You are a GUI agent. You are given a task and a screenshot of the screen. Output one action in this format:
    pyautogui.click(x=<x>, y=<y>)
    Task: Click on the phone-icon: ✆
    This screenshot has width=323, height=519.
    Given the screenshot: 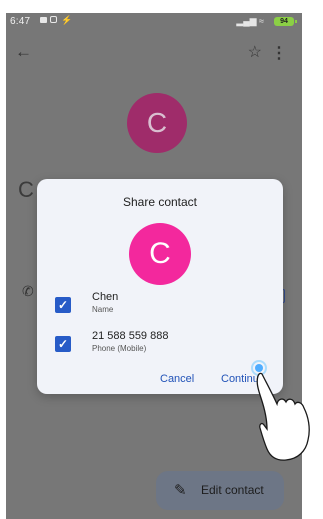 What is the action you would take?
    pyautogui.click(x=28, y=291)
    